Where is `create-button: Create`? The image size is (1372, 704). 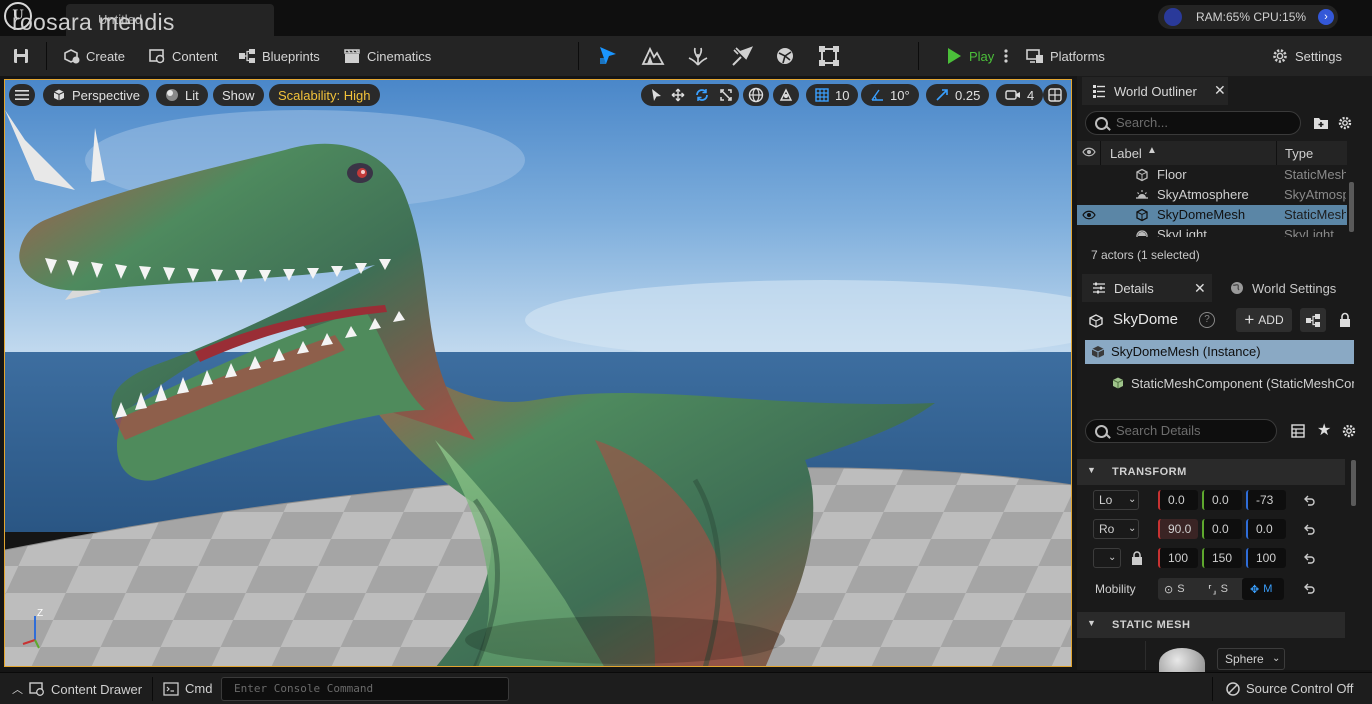
create-button: Create is located at coordinates (93, 56).